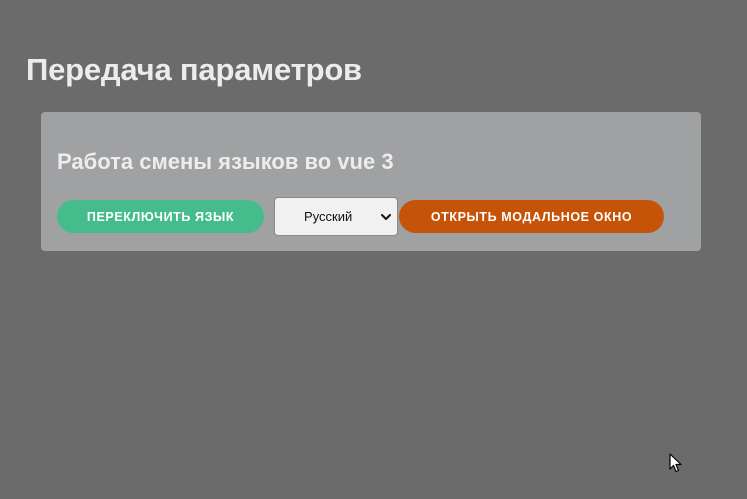 This screenshot has width=747, height=499. I want to click on language-select-value: Русский, so click(328, 216).